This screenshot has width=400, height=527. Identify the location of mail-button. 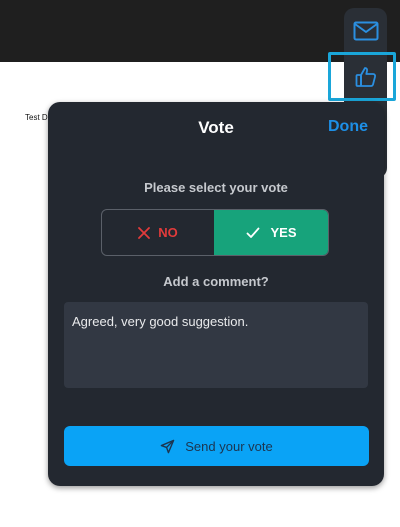
(365, 30).